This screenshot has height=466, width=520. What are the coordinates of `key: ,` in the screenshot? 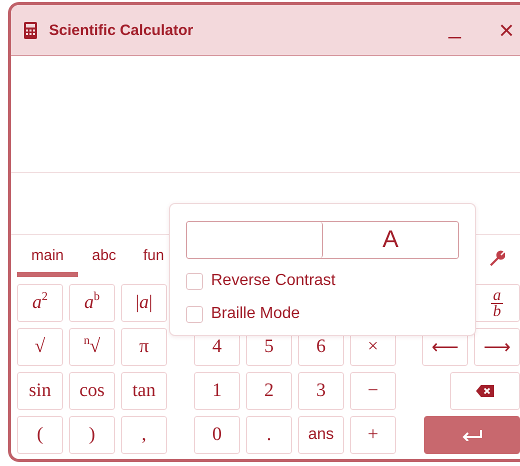 It's located at (144, 435).